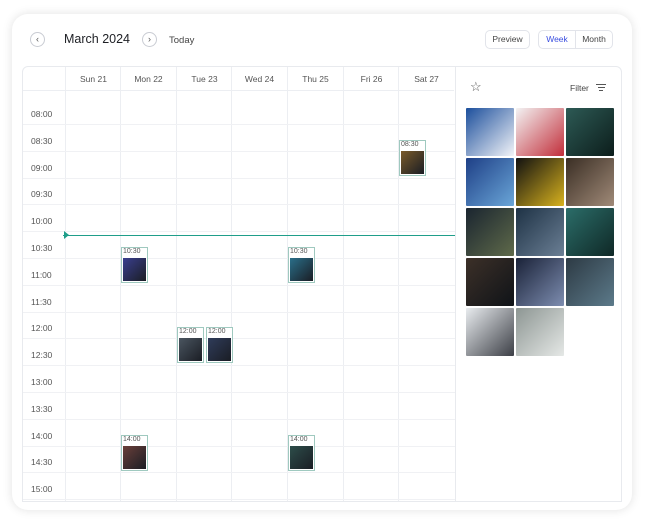 This screenshot has height=522, width=645. What do you see at coordinates (410, 144) in the screenshot?
I see `post-time: 08:30` at bounding box center [410, 144].